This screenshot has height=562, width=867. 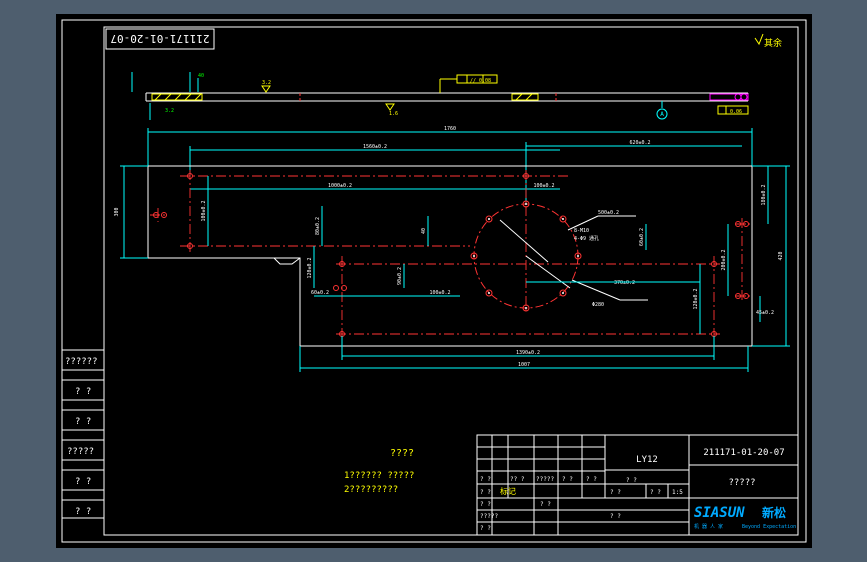 I want to click on rotated-drawing-number: 211171-01-20-07, so click(x=159, y=38).